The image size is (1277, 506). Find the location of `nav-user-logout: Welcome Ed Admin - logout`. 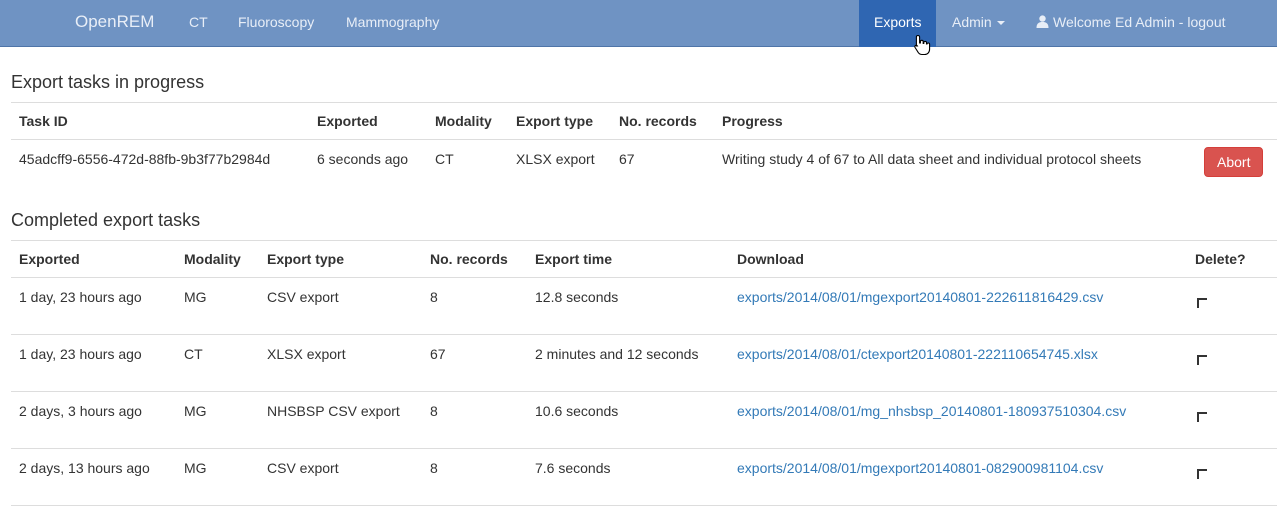

nav-user-logout: Welcome Ed Admin - logout is located at coordinates (1131, 22).